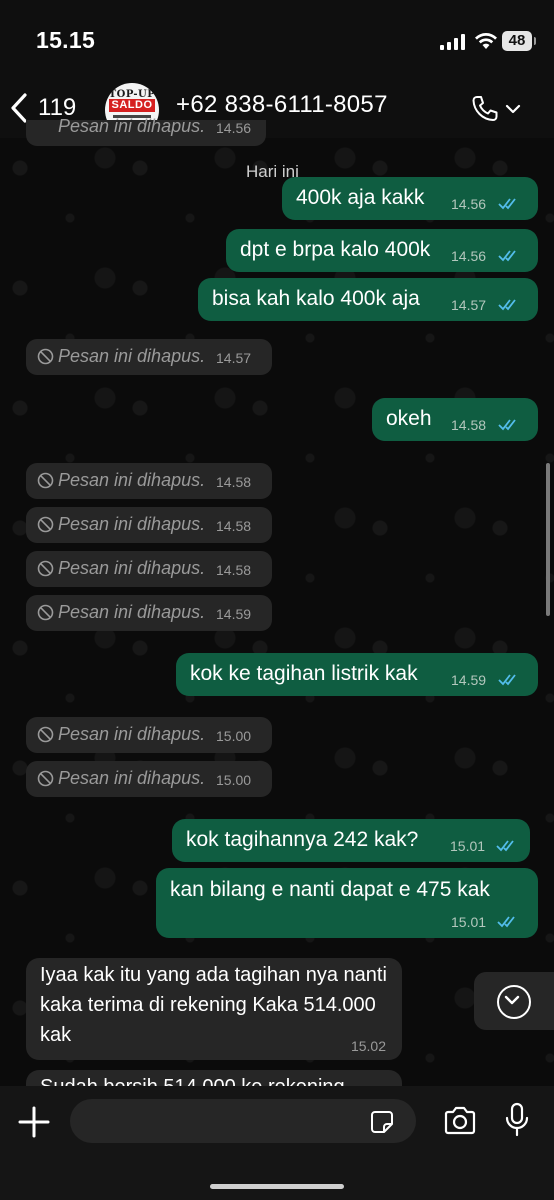 The height and width of the screenshot is (1200, 554). What do you see at coordinates (282, 105) in the screenshot?
I see `contact-title: +62 838-6111-8057` at bounding box center [282, 105].